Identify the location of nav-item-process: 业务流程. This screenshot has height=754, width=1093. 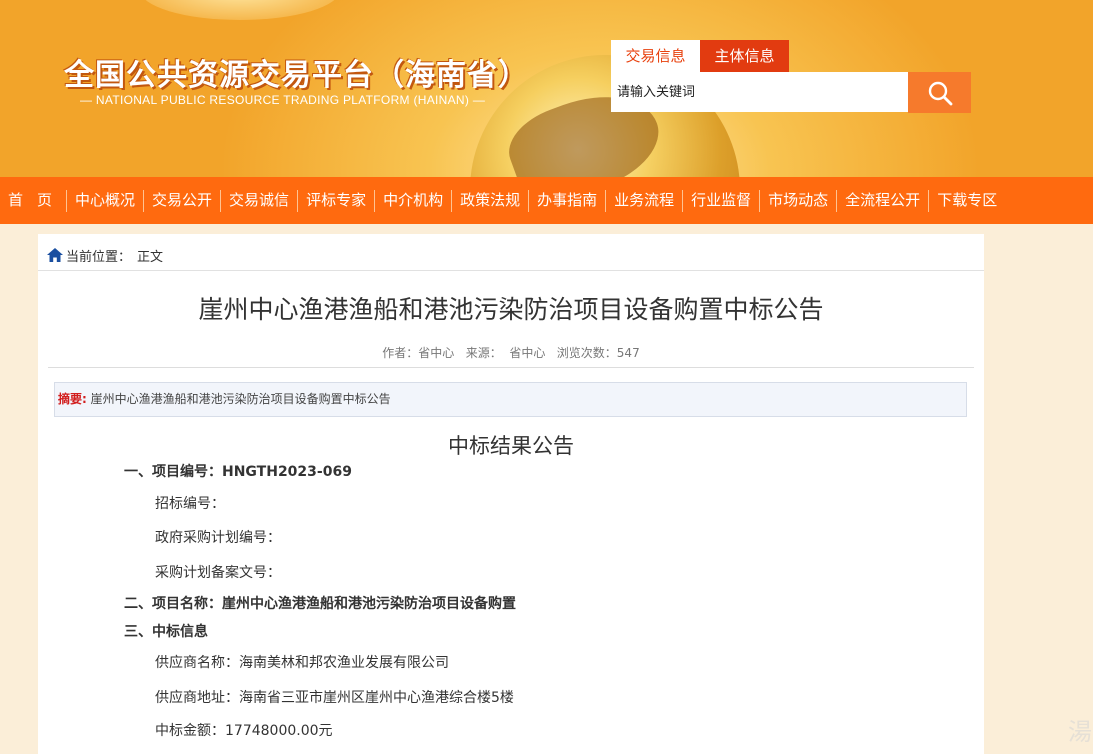
(644, 200).